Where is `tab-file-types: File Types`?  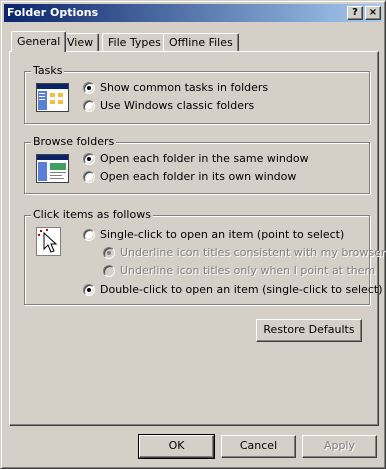
tab-file-types: File Types is located at coordinates (134, 42).